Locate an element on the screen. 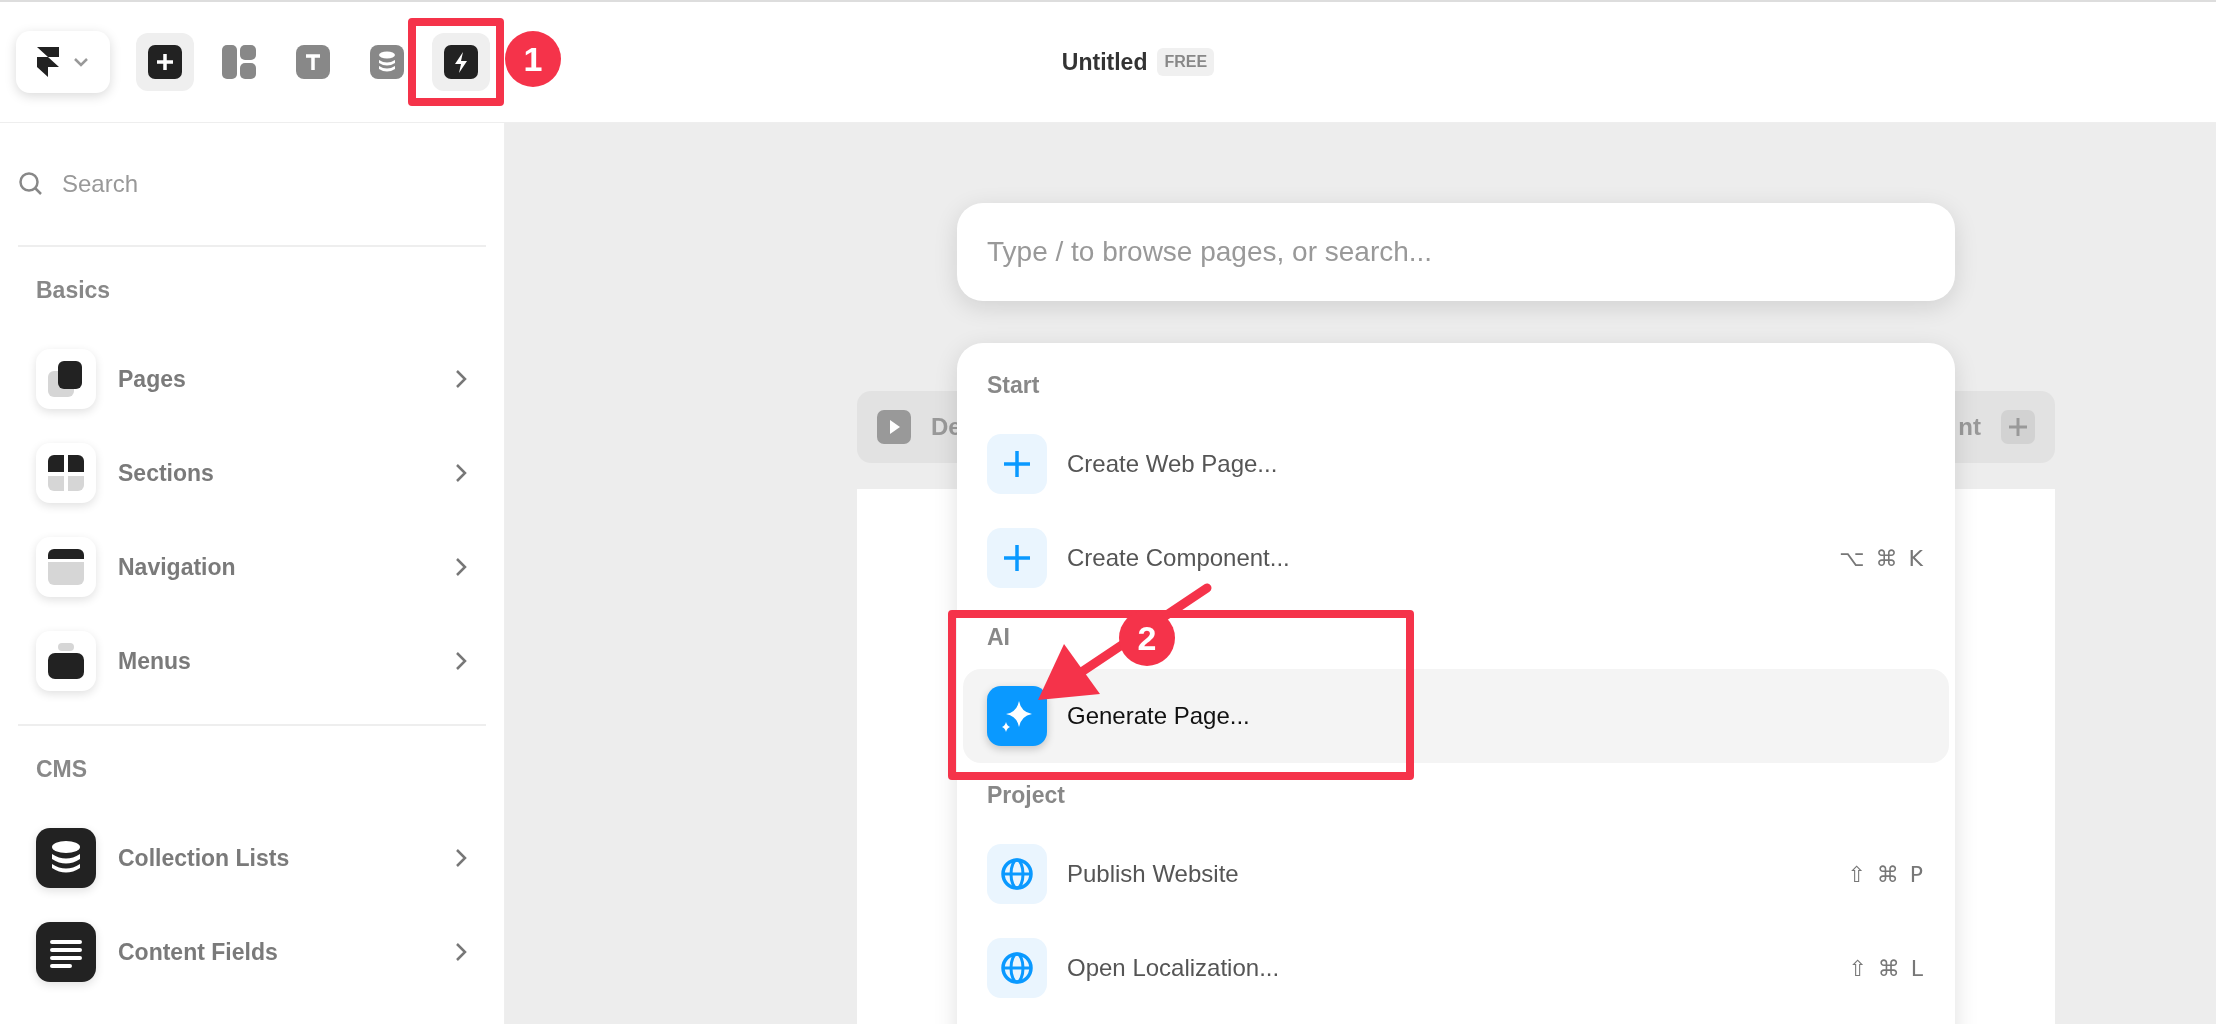 The image size is (2216, 1024). text-icon is located at coordinates (313, 62).